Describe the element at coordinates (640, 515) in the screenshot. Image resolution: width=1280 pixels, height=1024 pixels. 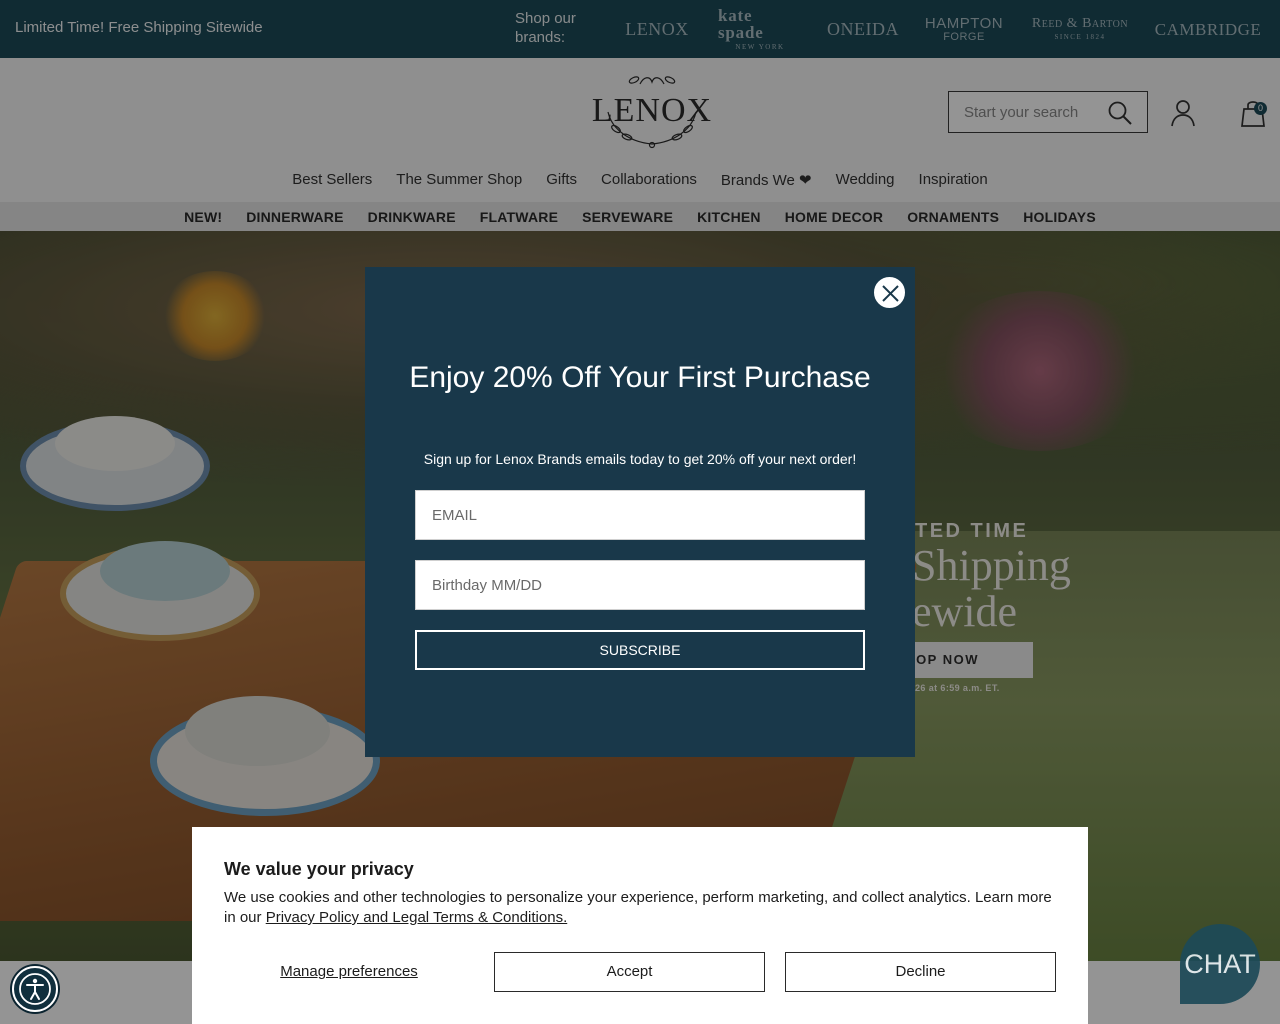
I see `email-field` at that location.